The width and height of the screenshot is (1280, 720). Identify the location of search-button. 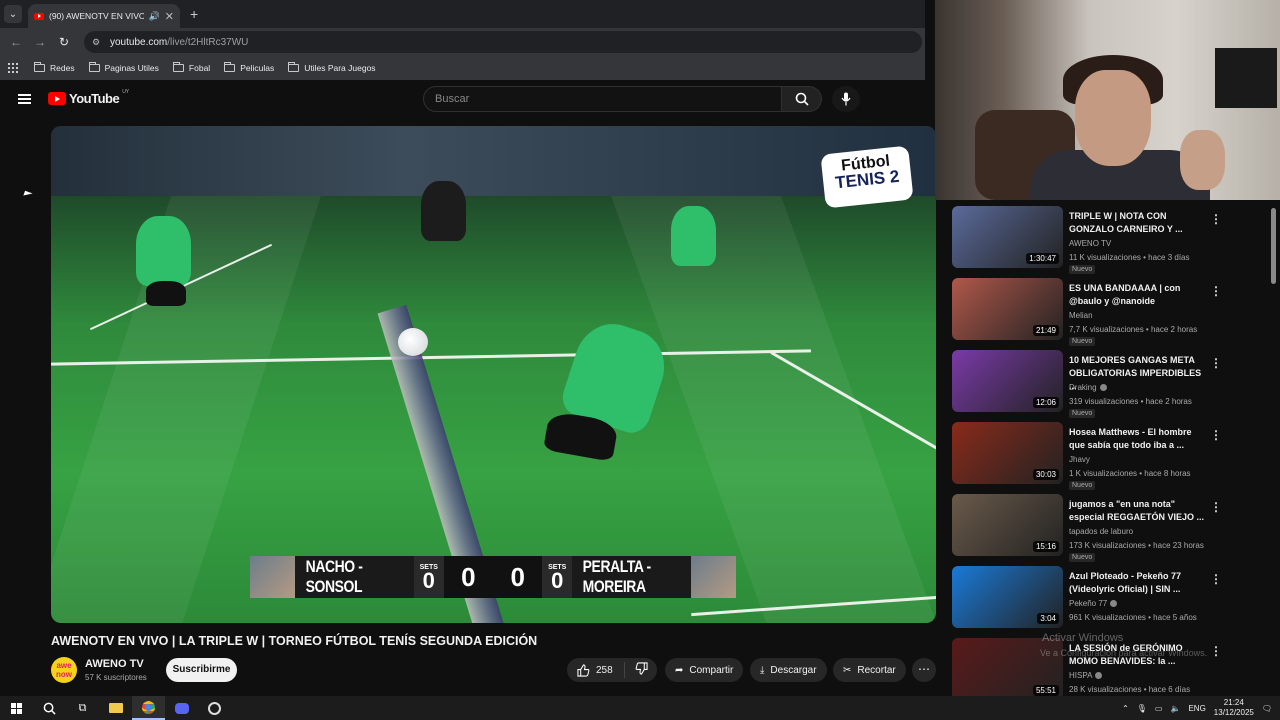
(802, 99).